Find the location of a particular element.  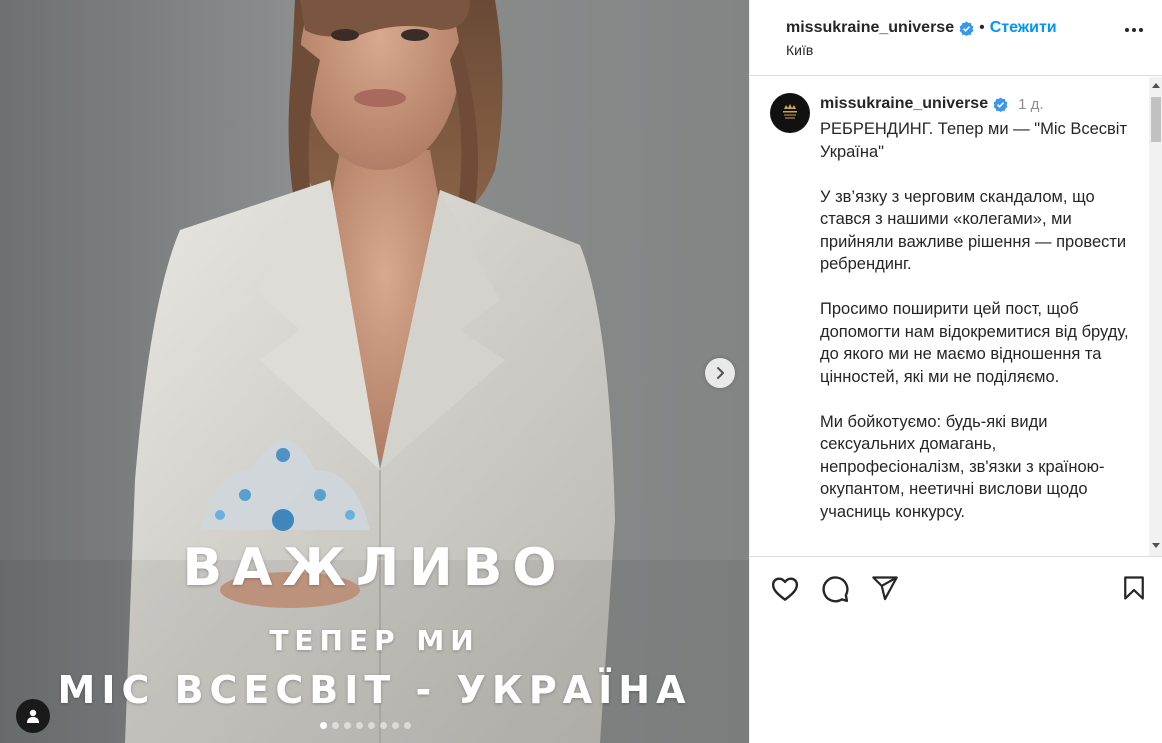

comment-button is located at coordinates (835, 591).